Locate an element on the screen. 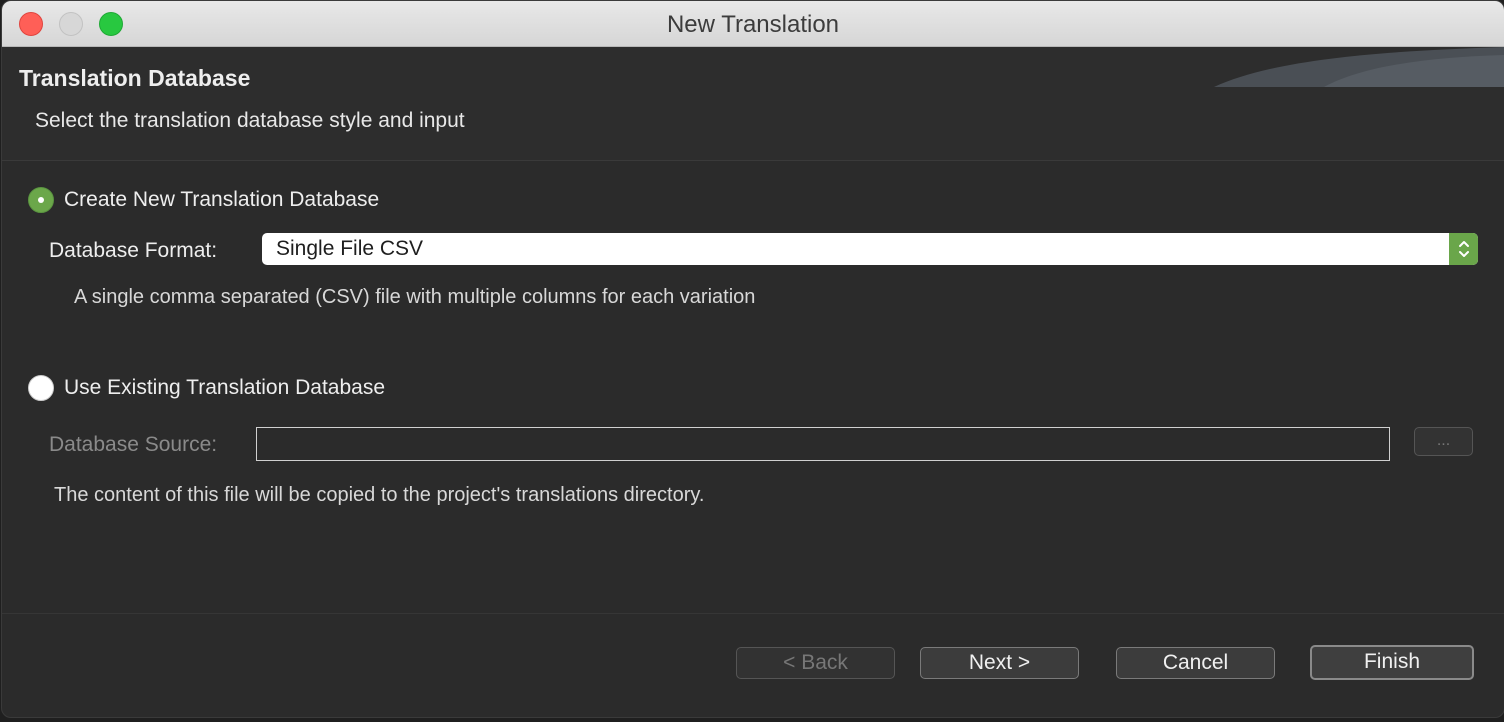  use-existing-radio is located at coordinates (41, 388).